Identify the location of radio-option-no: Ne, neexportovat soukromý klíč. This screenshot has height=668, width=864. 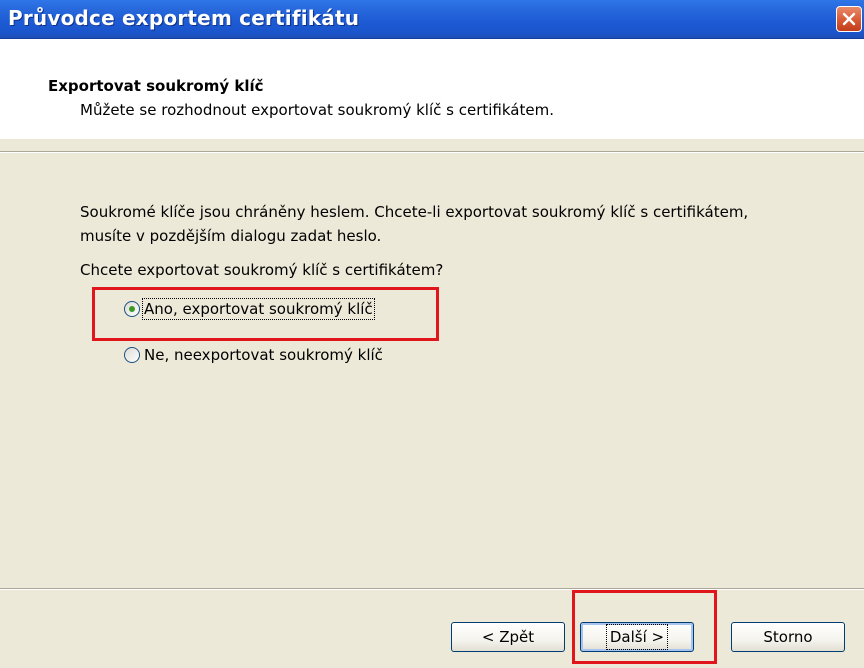
(253, 355).